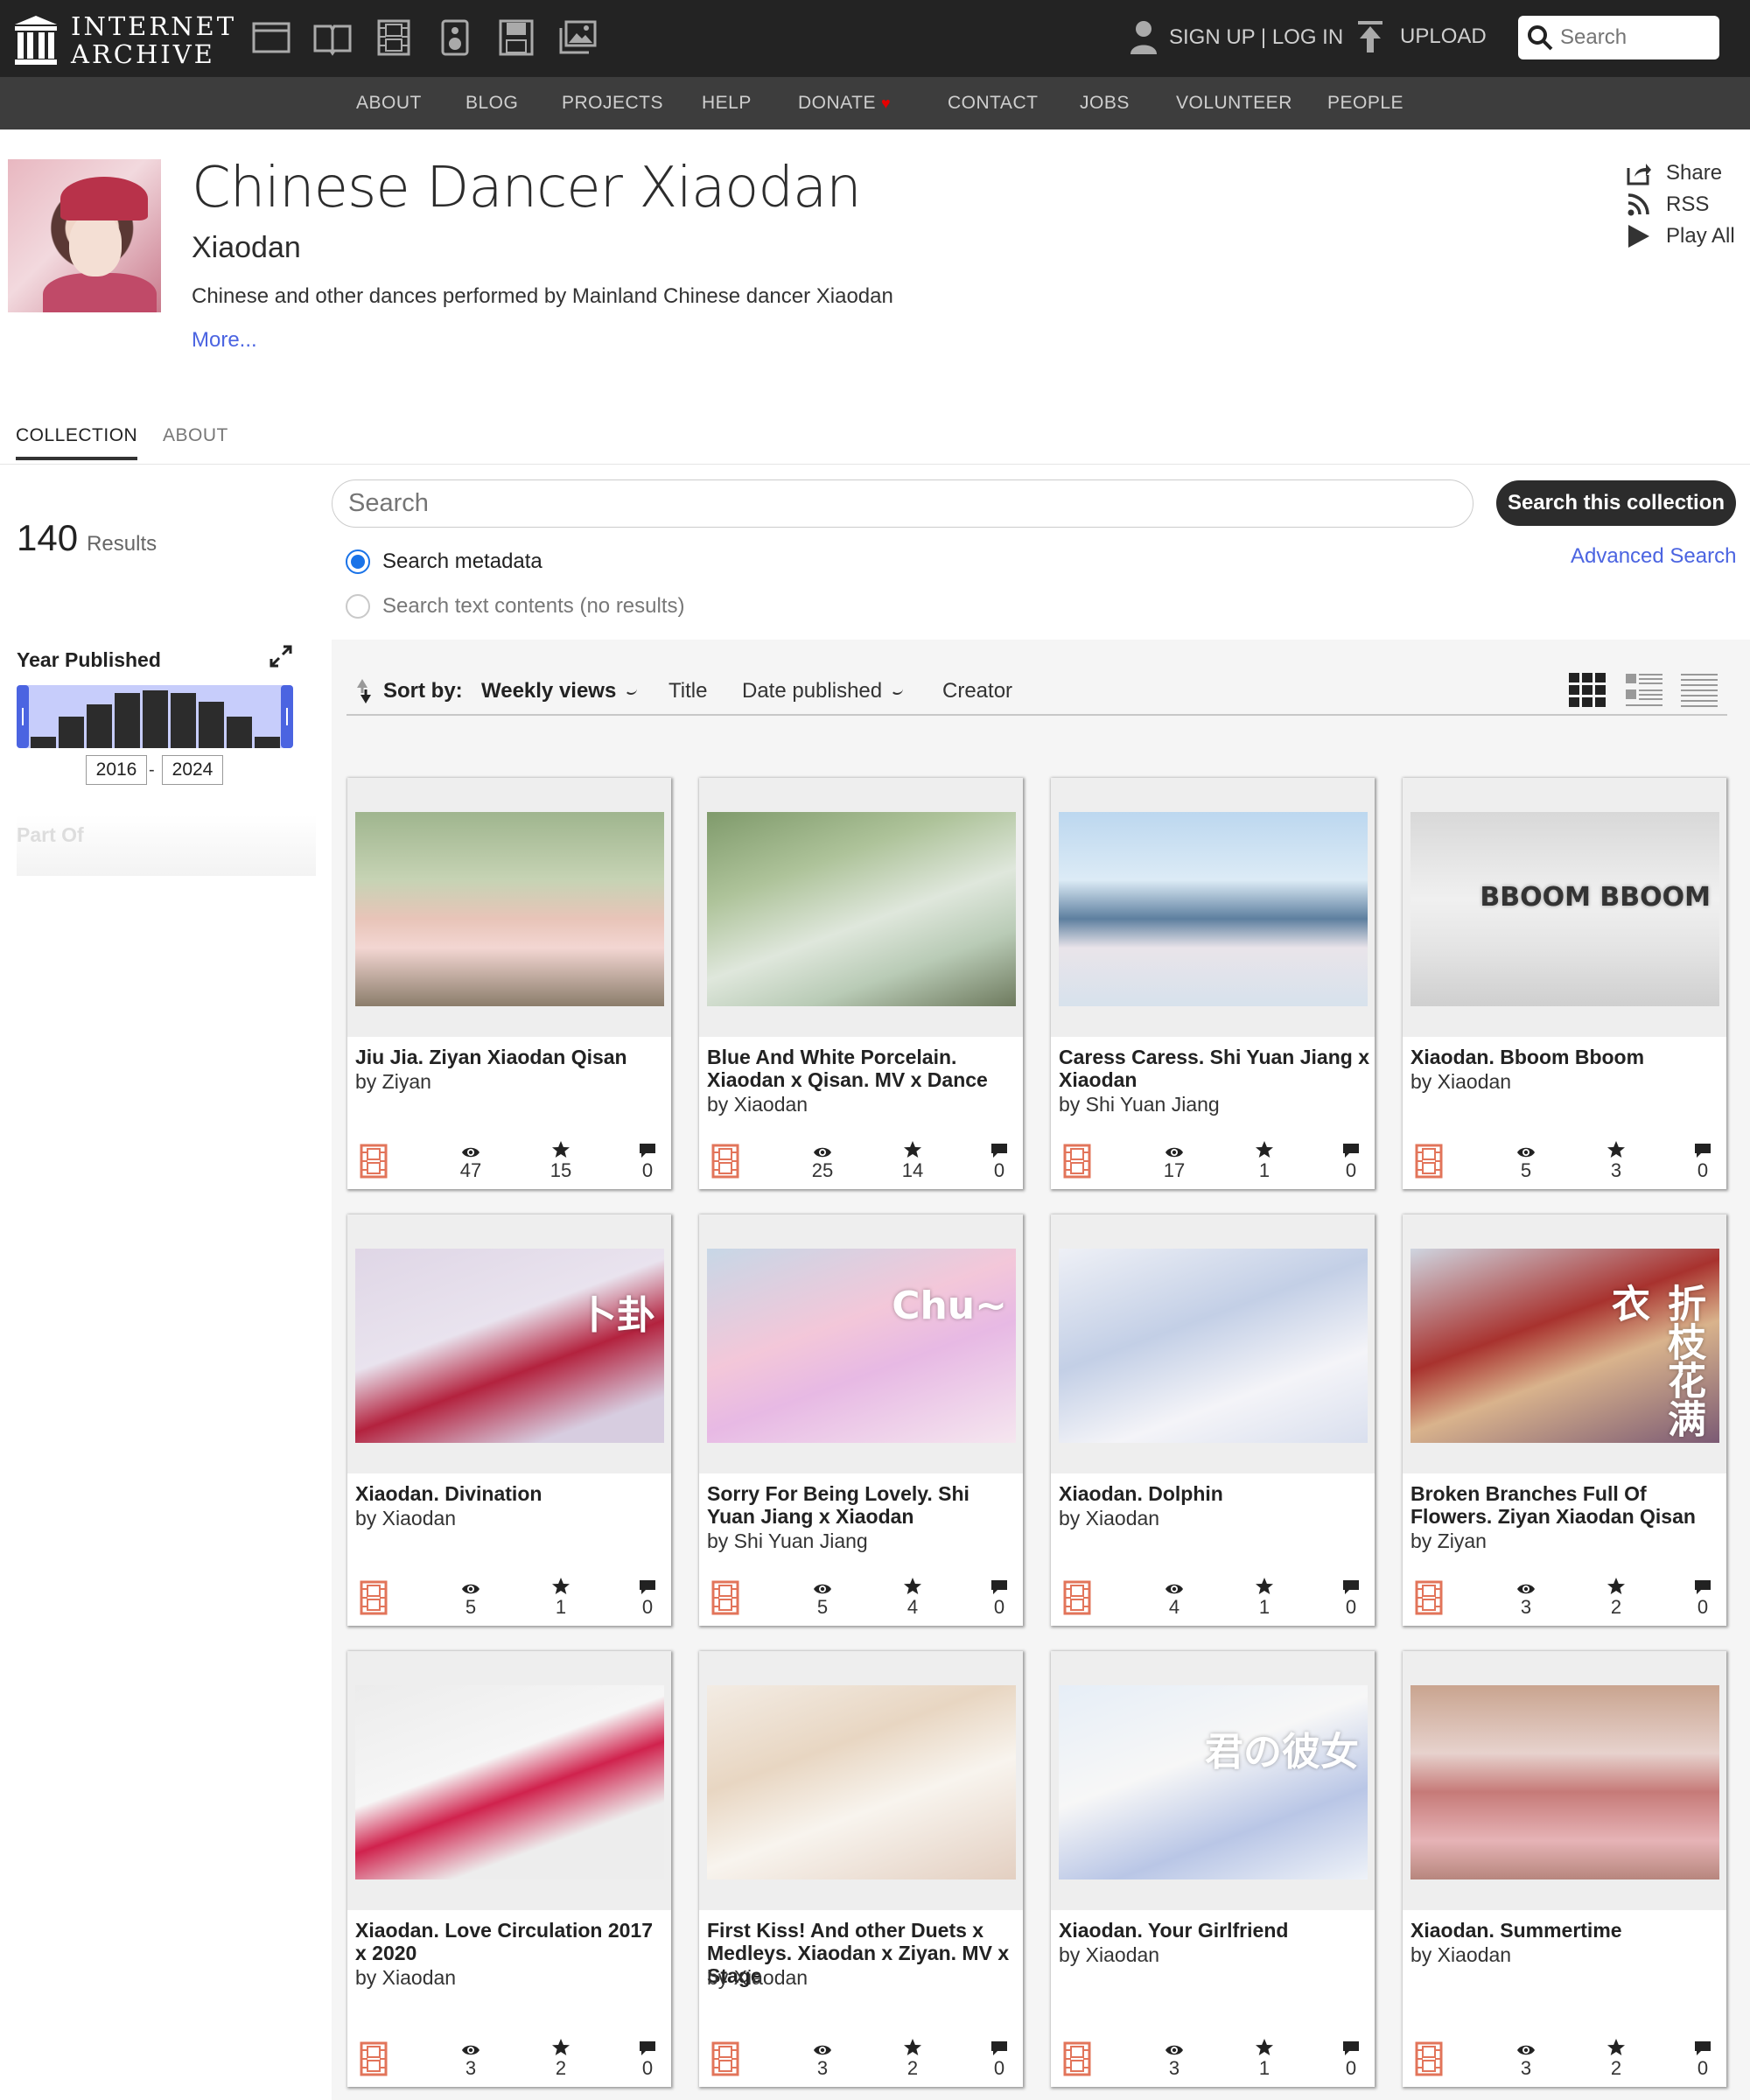 The width and height of the screenshot is (1750, 2100). I want to click on item-title: Xiaodan. Bboom Bboom, so click(1567, 1057).